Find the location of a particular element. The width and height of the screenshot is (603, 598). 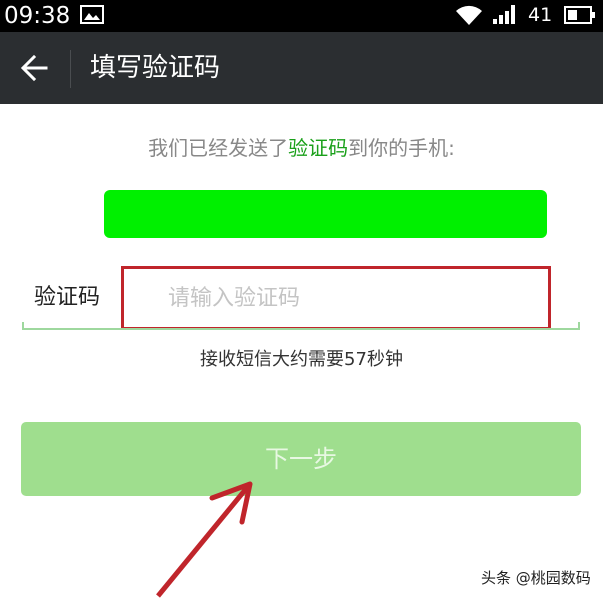

watermark: 头条 @桃园数码 is located at coordinates (536, 578).